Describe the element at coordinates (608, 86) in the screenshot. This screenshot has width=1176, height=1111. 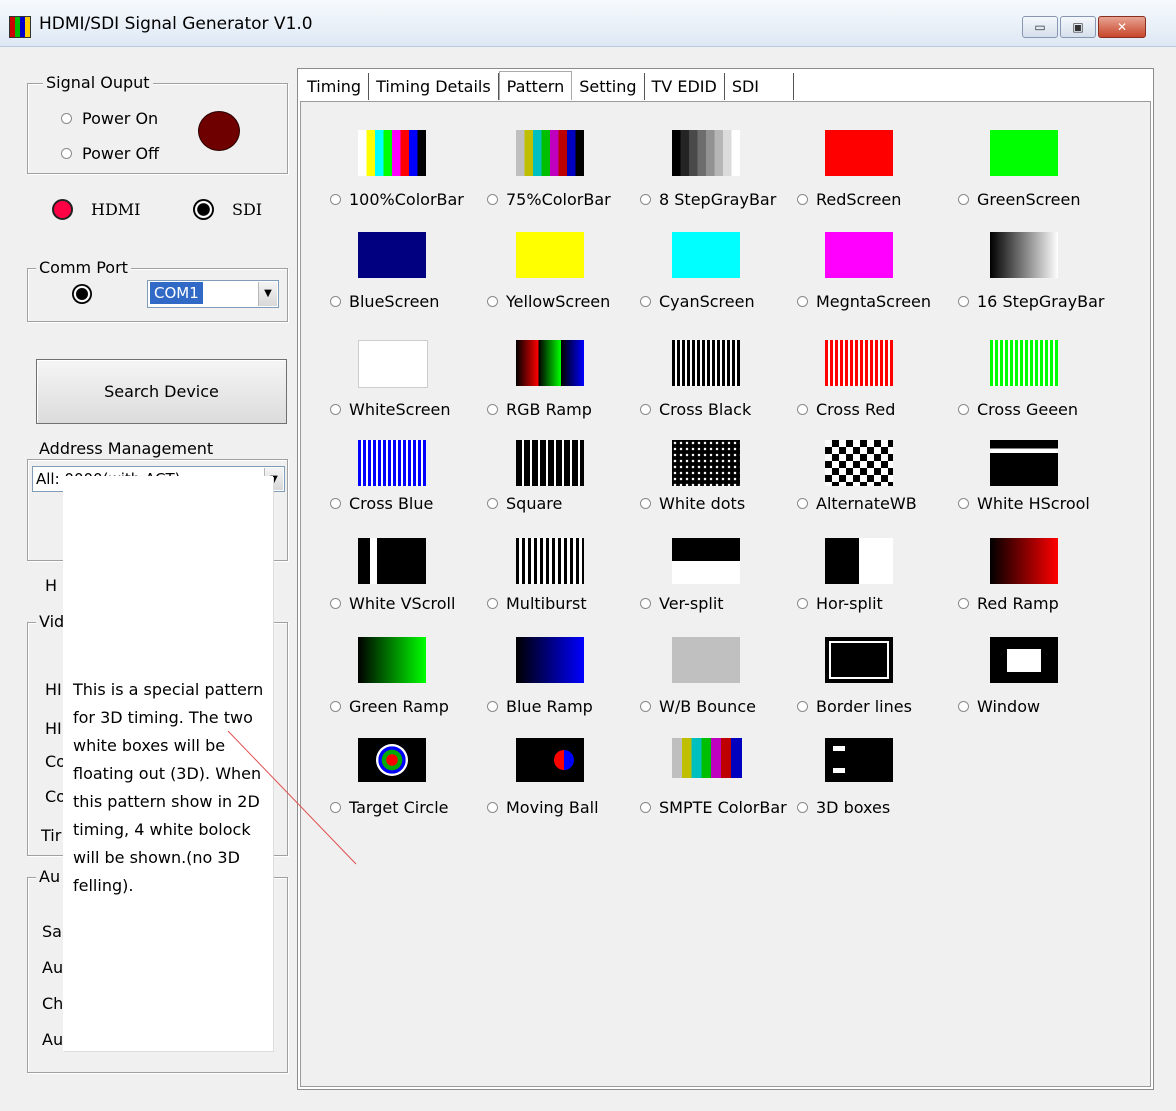
I see `tab-setting: Setting` at that location.